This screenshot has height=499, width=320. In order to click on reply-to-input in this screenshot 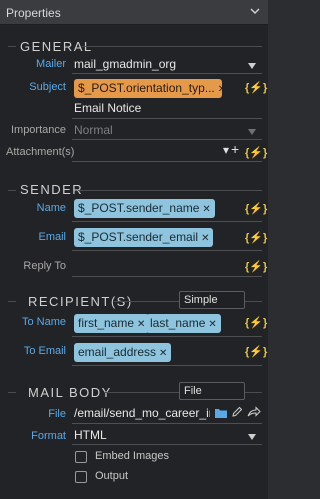, I will do `click(167, 276)`.